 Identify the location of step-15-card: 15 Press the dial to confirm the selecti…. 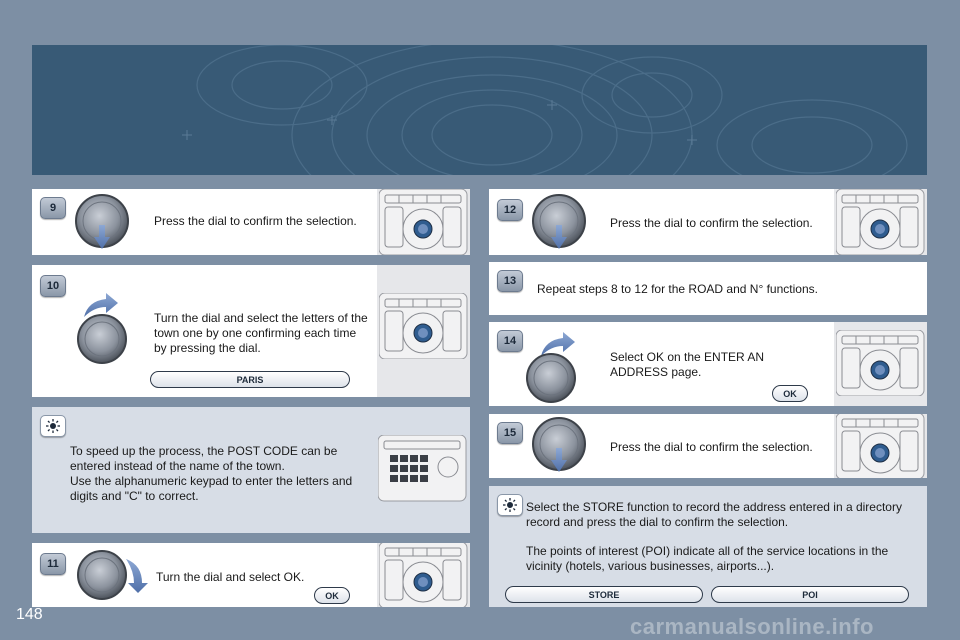
(708, 446).